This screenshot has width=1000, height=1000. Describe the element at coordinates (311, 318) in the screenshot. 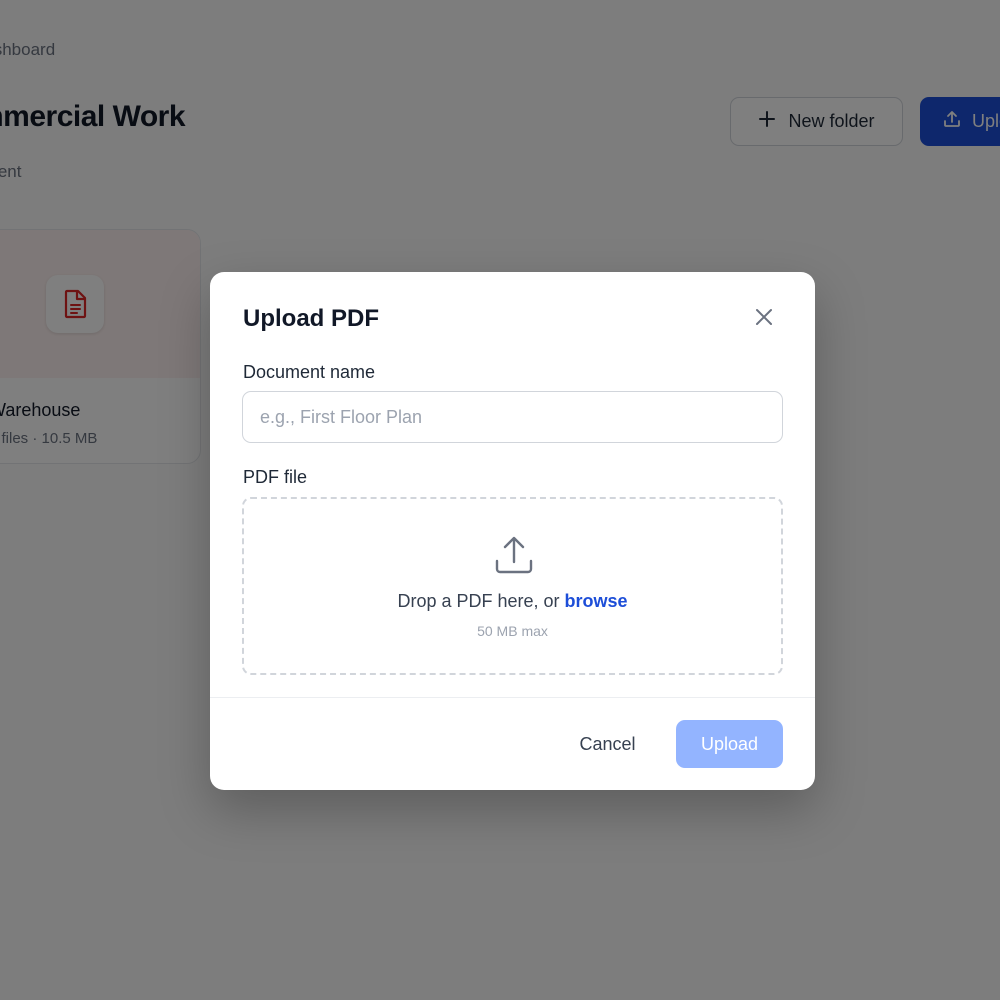

I see `dialog-title: Upload PDF` at that location.